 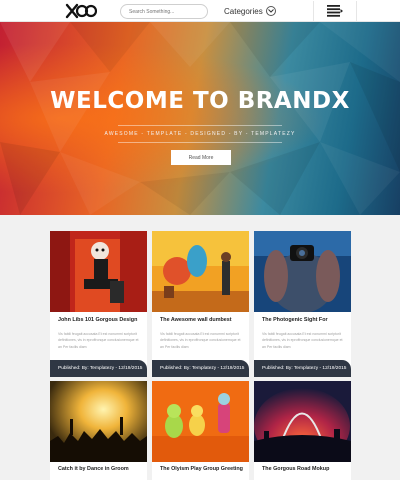 I want to click on card-title: The Gorgous Road Mokup, so click(x=305, y=469).